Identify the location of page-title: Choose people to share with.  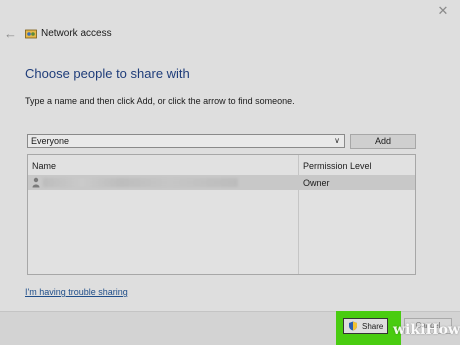
(107, 73).